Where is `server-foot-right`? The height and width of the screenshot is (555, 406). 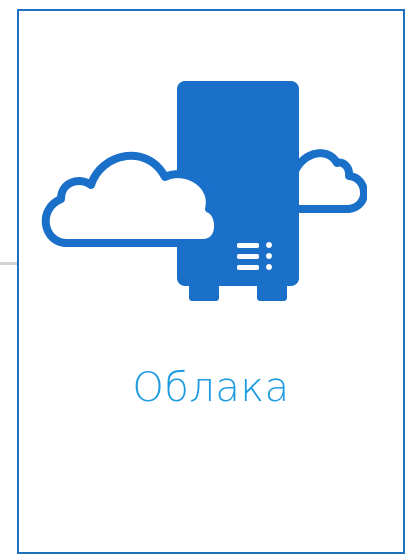
server-foot-right is located at coordinates (272, 291).